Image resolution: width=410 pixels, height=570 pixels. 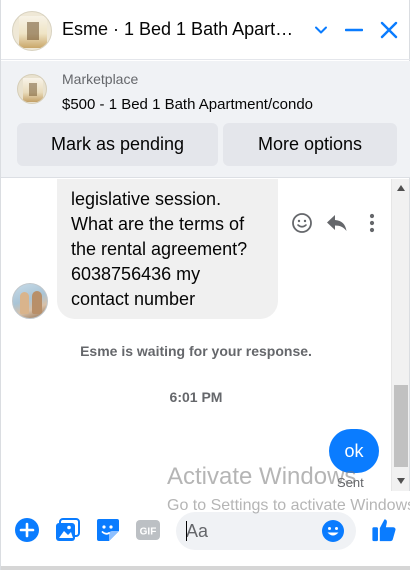 I want to click on message-line: What are the terms of, so click(x=158, y=224).